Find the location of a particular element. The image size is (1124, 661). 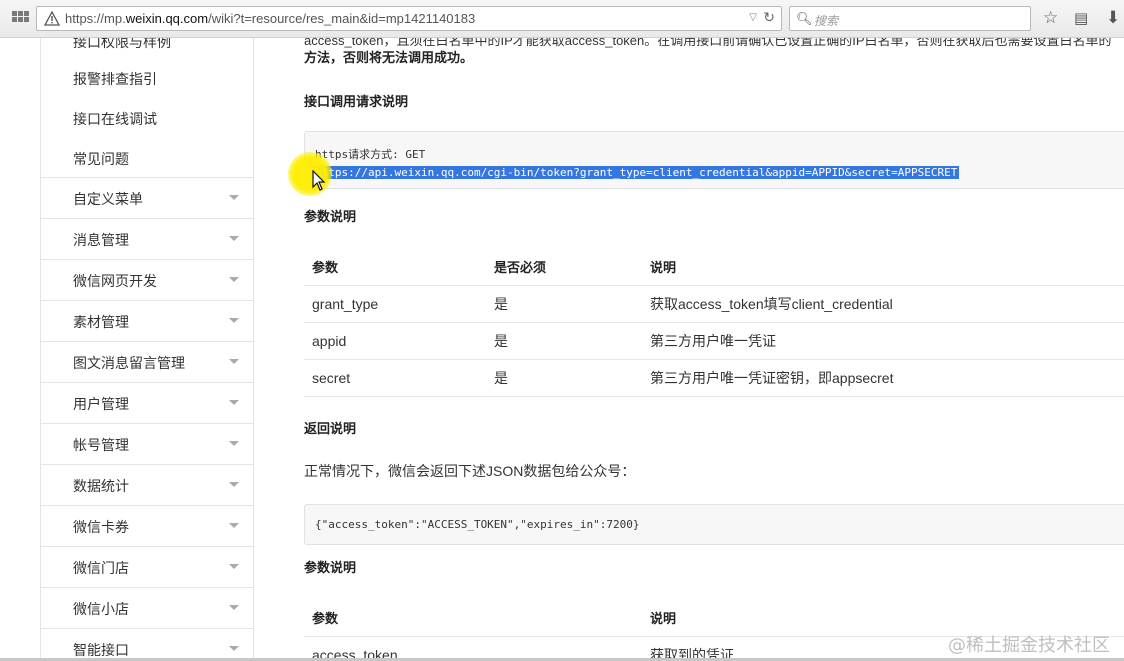

sidebar-item-alarm-troubleshooting: 报警排查指引 is located at coordinates (147, 78).